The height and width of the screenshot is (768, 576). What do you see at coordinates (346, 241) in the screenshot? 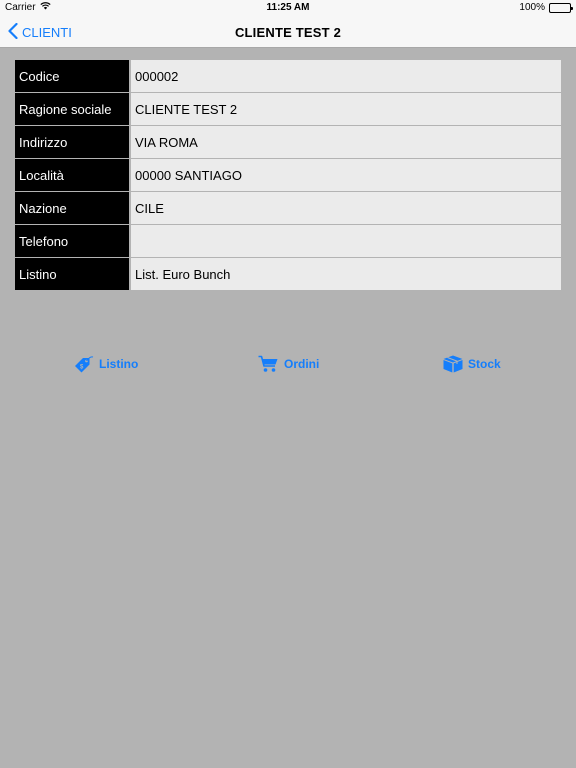
I see `detail-value` at bounding box center [346, 241].